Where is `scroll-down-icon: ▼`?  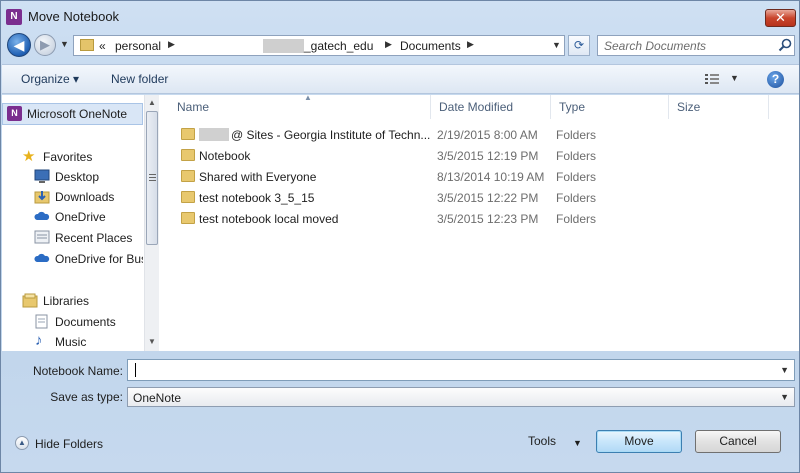 scroll-down-icon: ▼ is located at coordinates (152, 341).